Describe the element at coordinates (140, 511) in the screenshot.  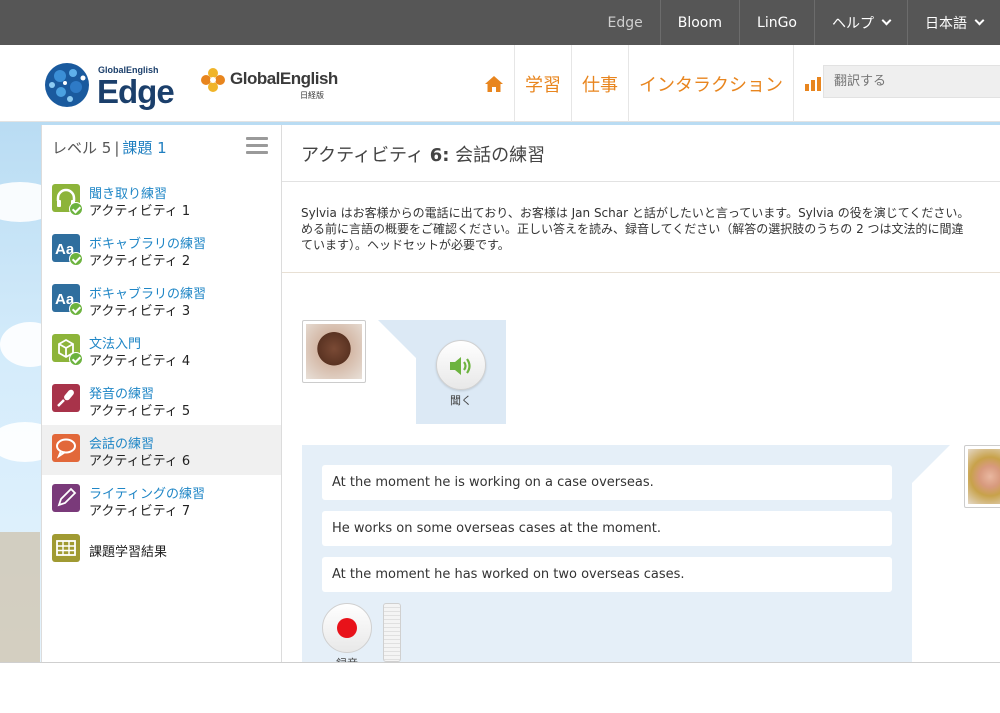
I see `sidebar-item-subtitle: アクティビティ 7` at that location.